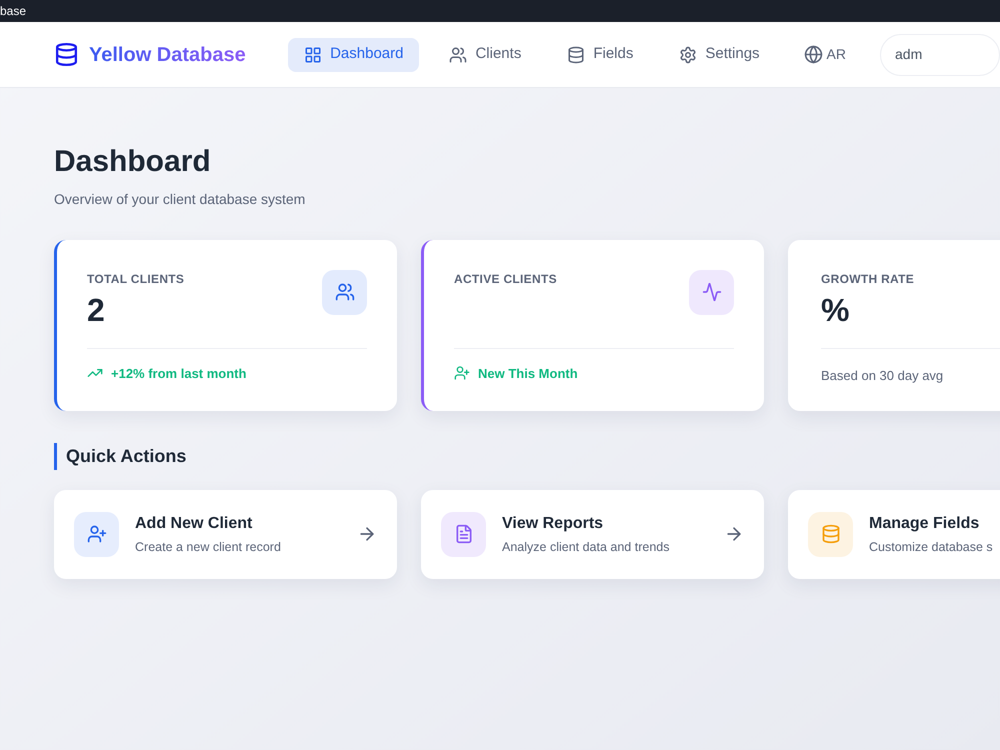 The height and width of the screenshot is (750, 1000). I want to click on action-description: Create a new client record, so click(208, 547).